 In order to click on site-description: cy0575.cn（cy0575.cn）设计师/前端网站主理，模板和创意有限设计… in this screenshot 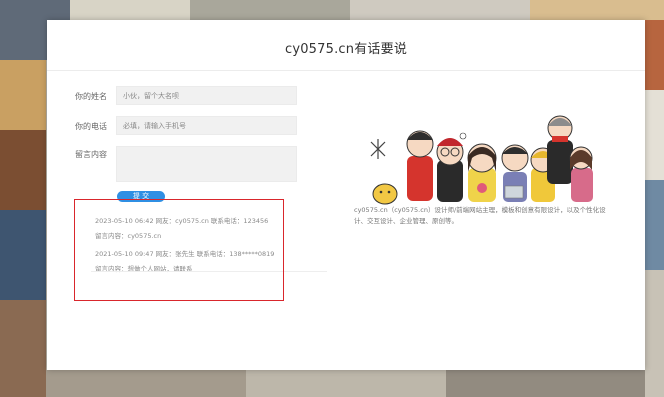, I will do `click(480, 215)`.